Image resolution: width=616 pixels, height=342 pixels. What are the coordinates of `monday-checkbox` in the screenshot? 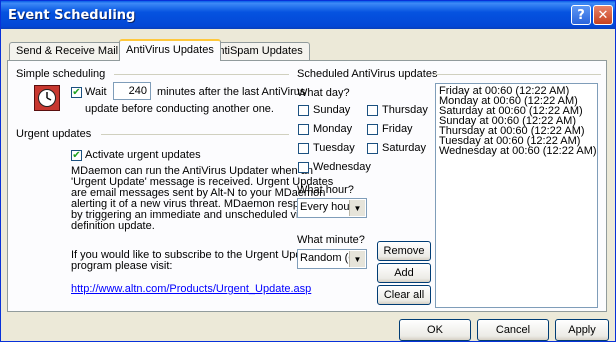 It's located at (303, 129).